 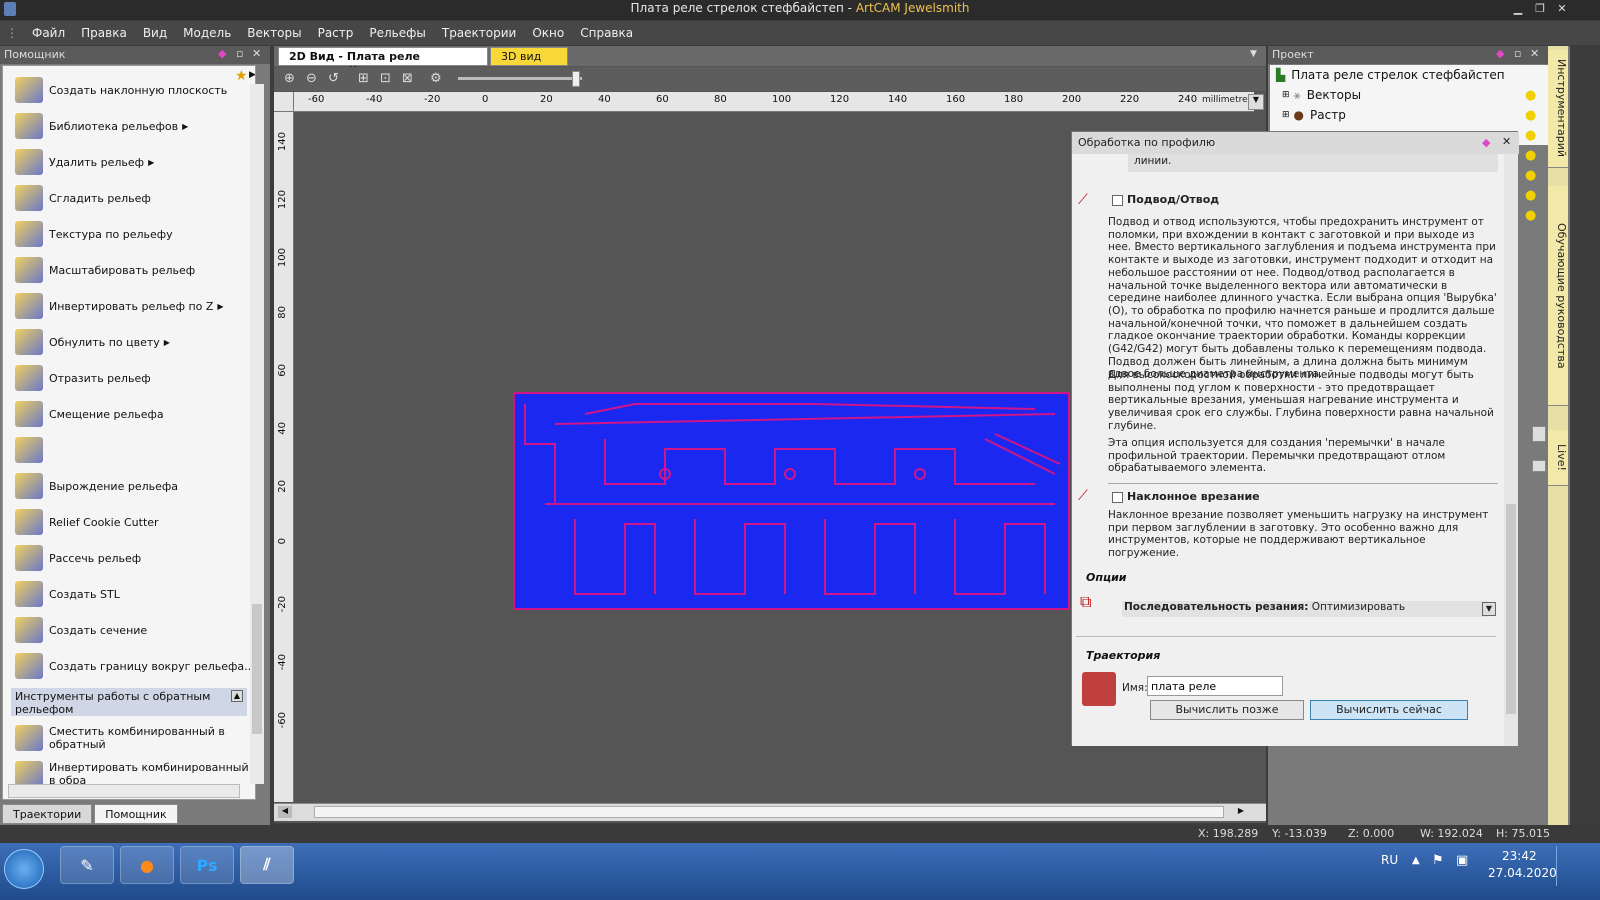 I want to click on tool-item: Инвертировать рельеф по Z ▶, so click(x=129, y=306).